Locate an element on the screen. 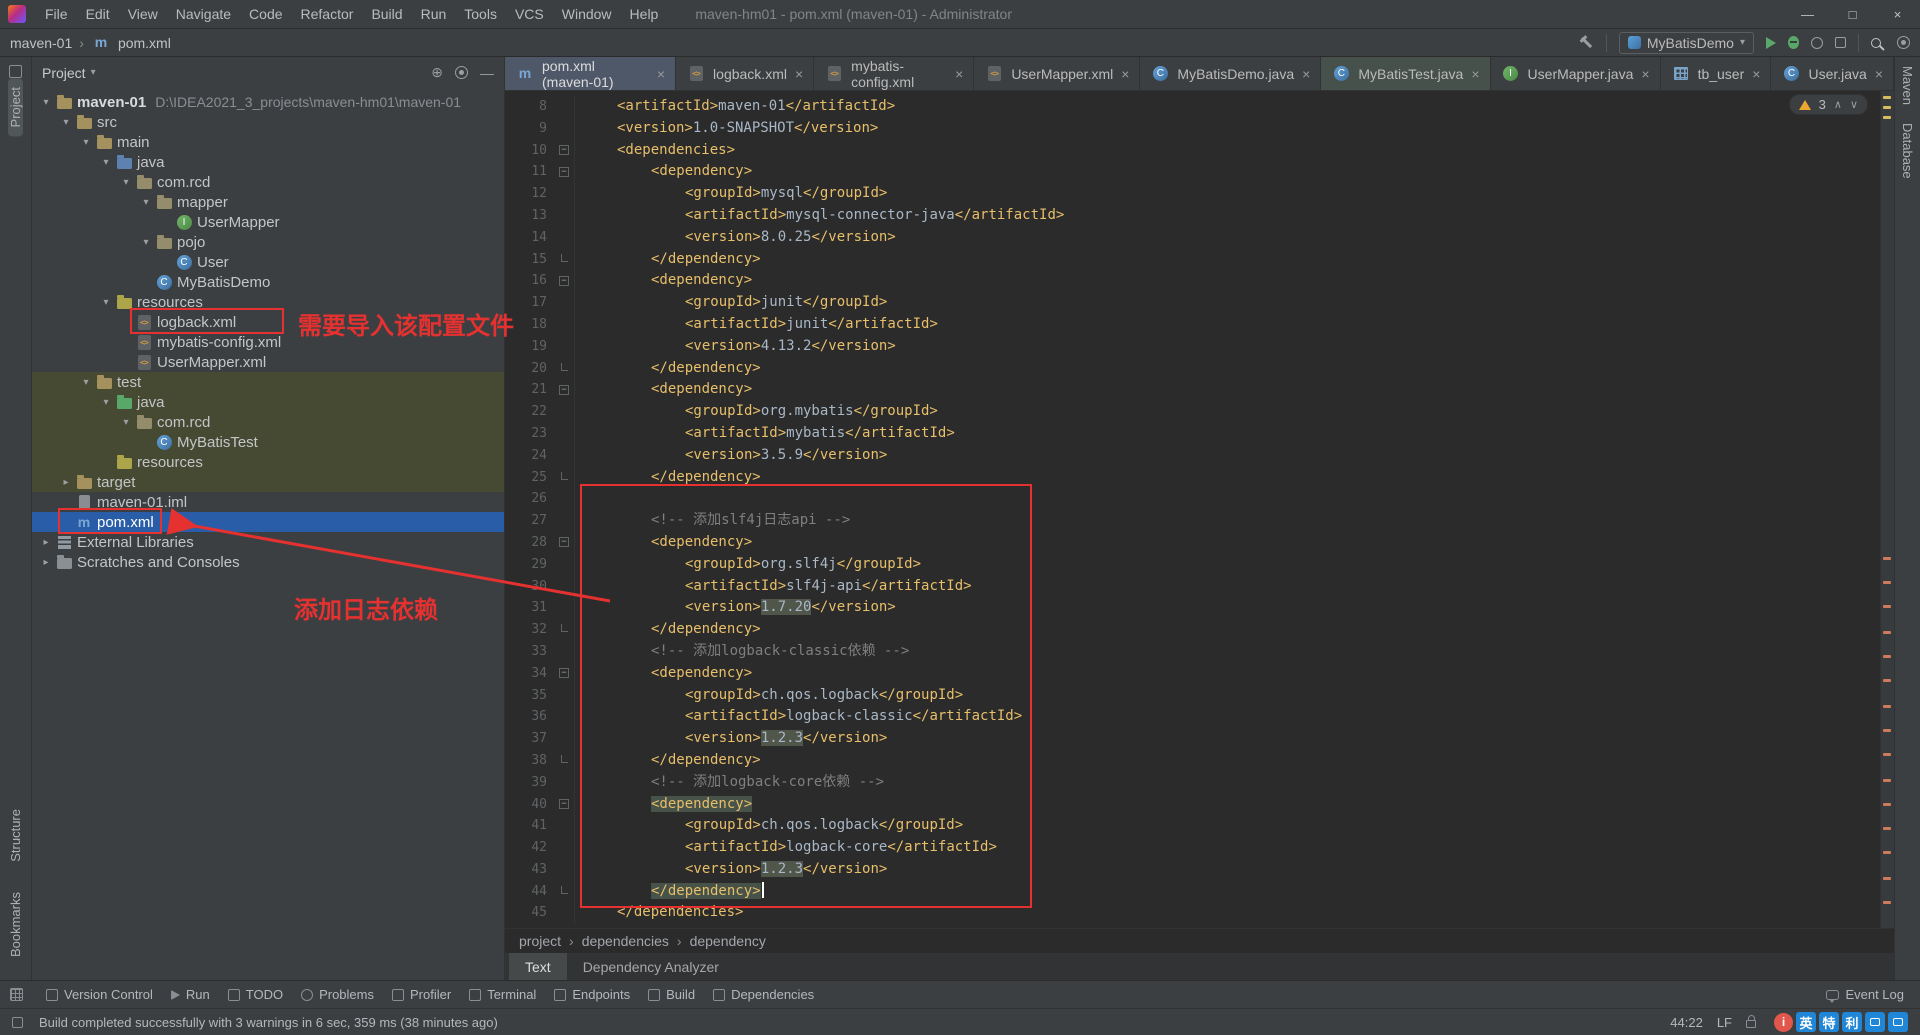 The height and width of the screenshot is (1035, 1920). tree-item-main: ▾ main is located at coordinates (268, 142).